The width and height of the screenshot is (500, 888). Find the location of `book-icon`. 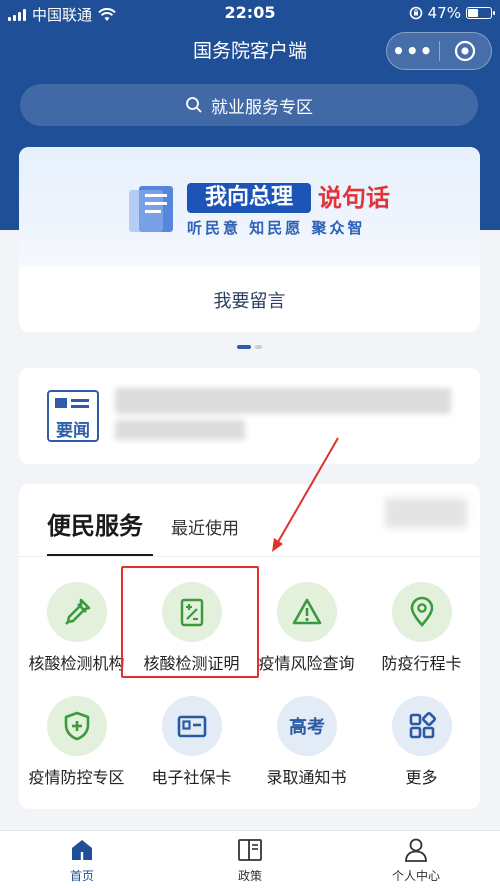

book-icon is located at coordinates (250, 850).